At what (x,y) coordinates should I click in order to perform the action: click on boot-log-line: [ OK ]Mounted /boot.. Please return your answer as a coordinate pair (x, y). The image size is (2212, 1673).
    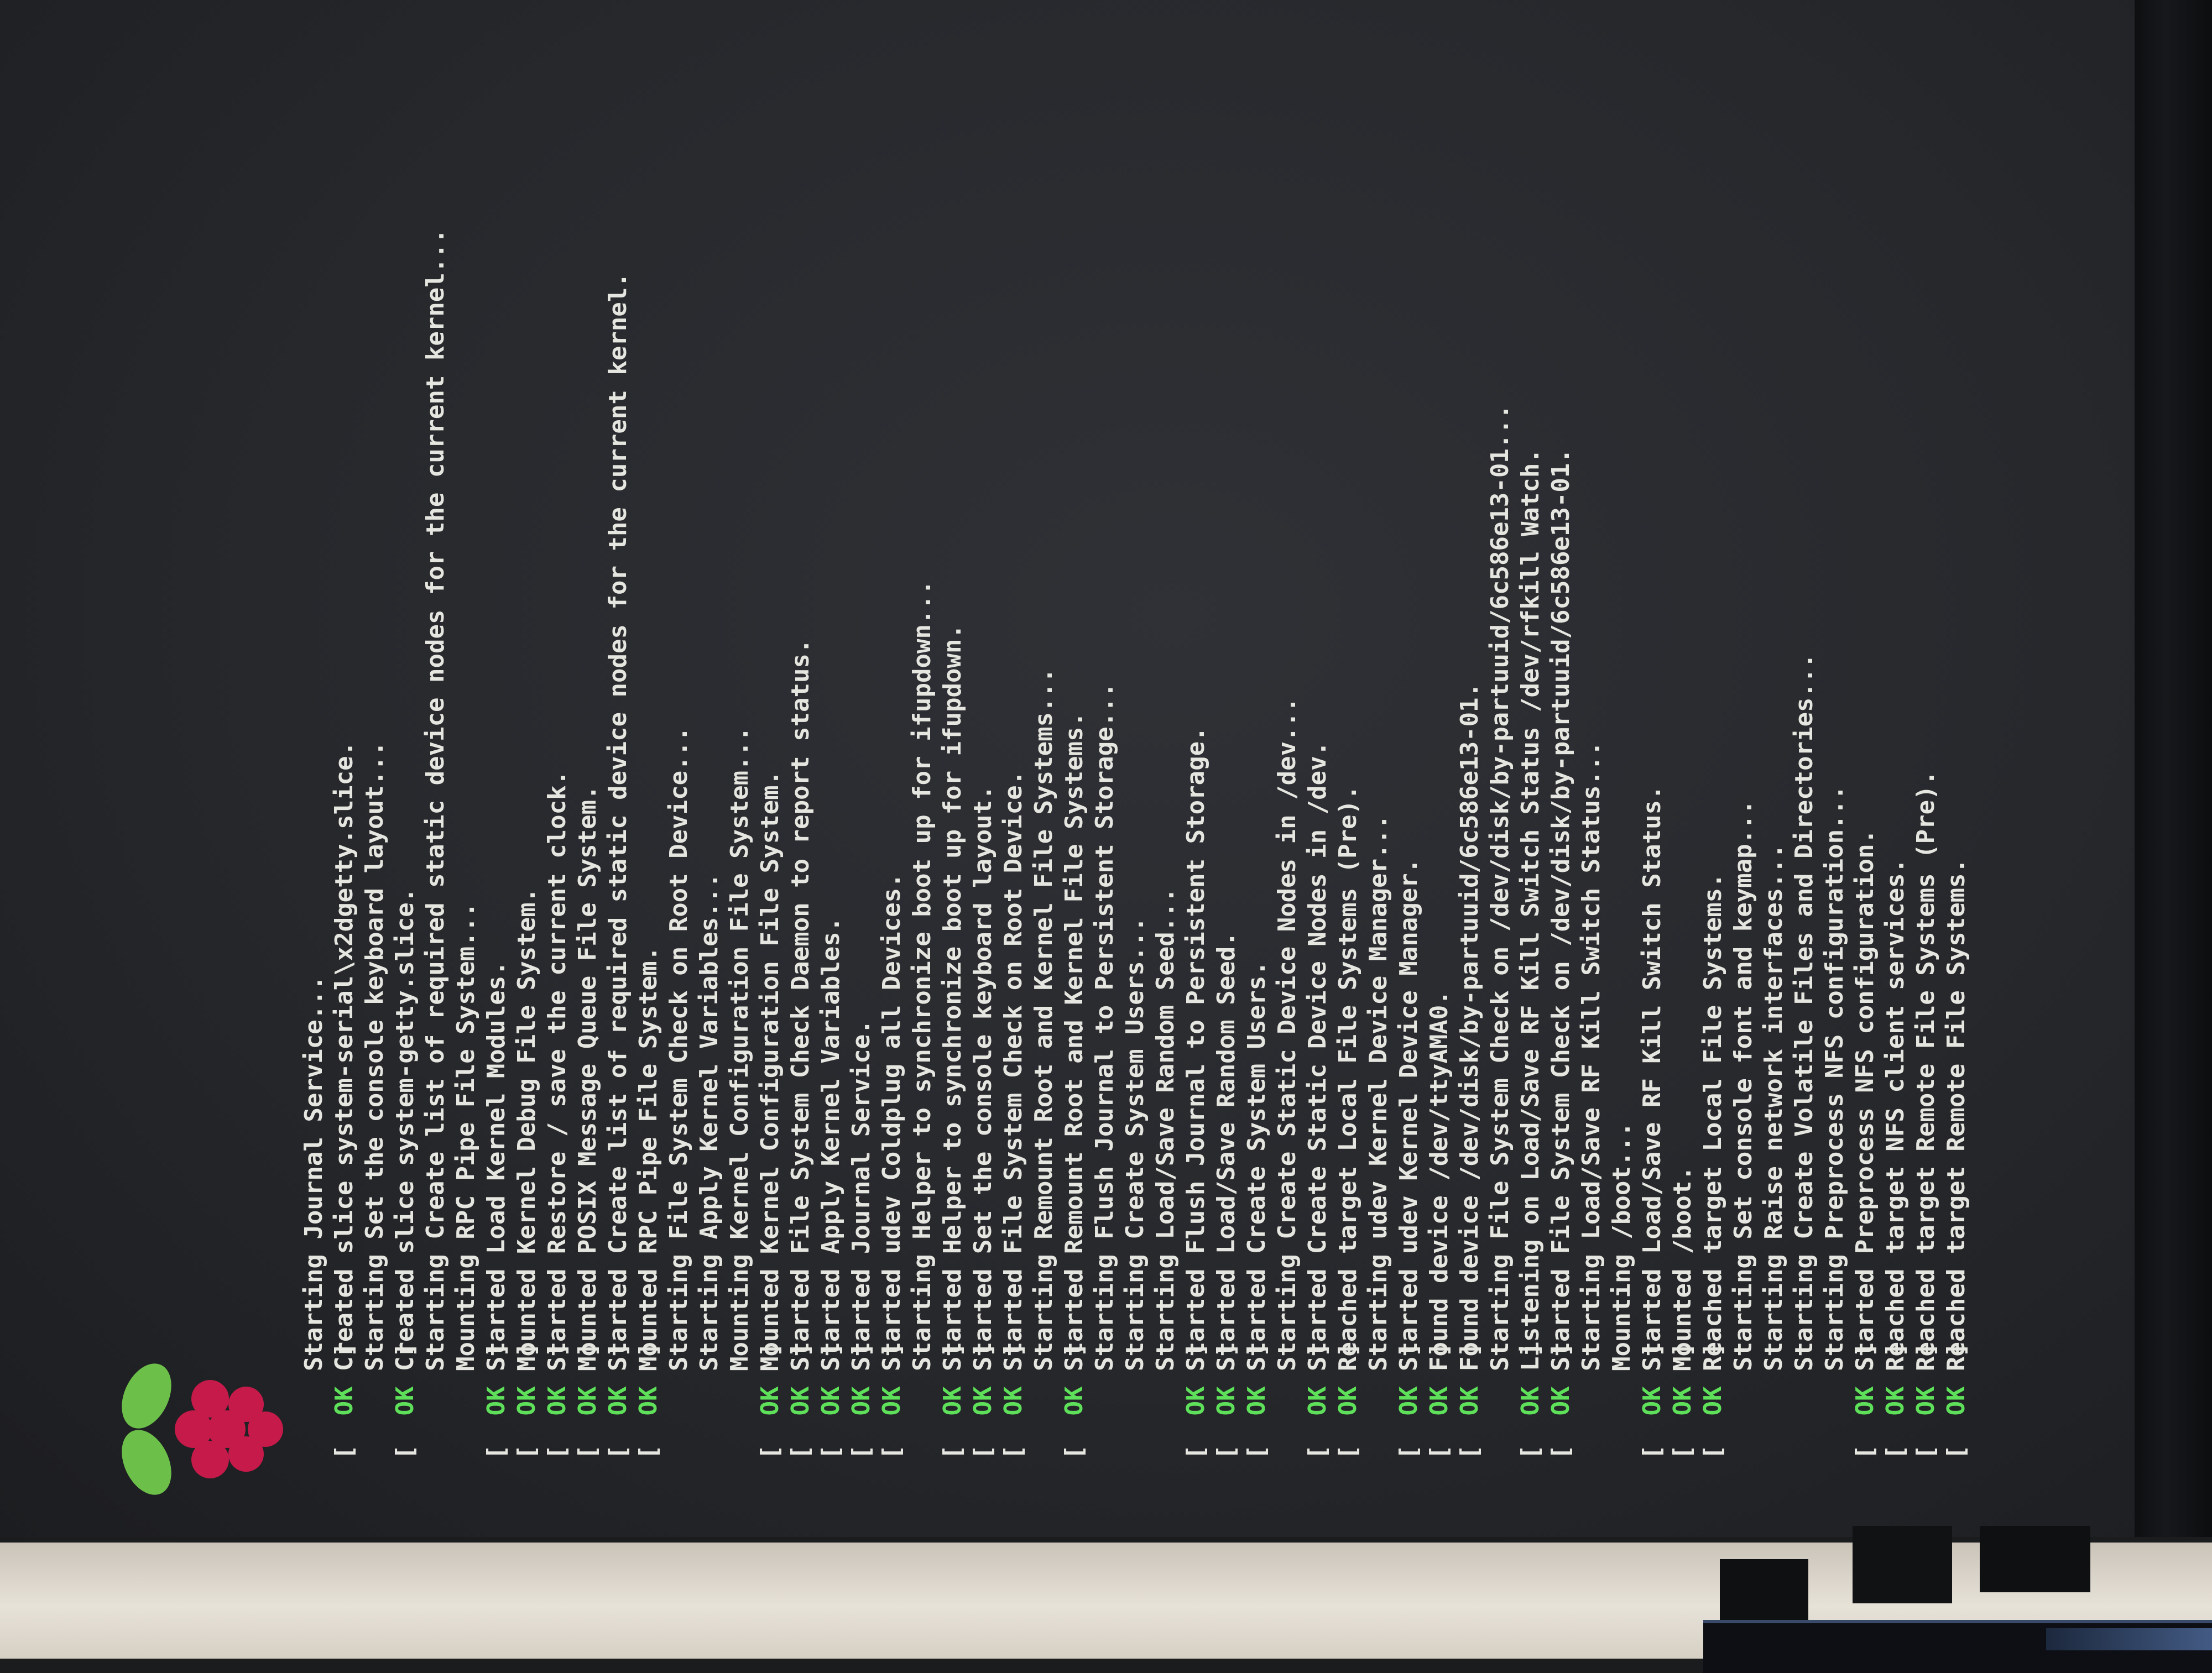
    Looking at the image, I should click on (1683, 741).